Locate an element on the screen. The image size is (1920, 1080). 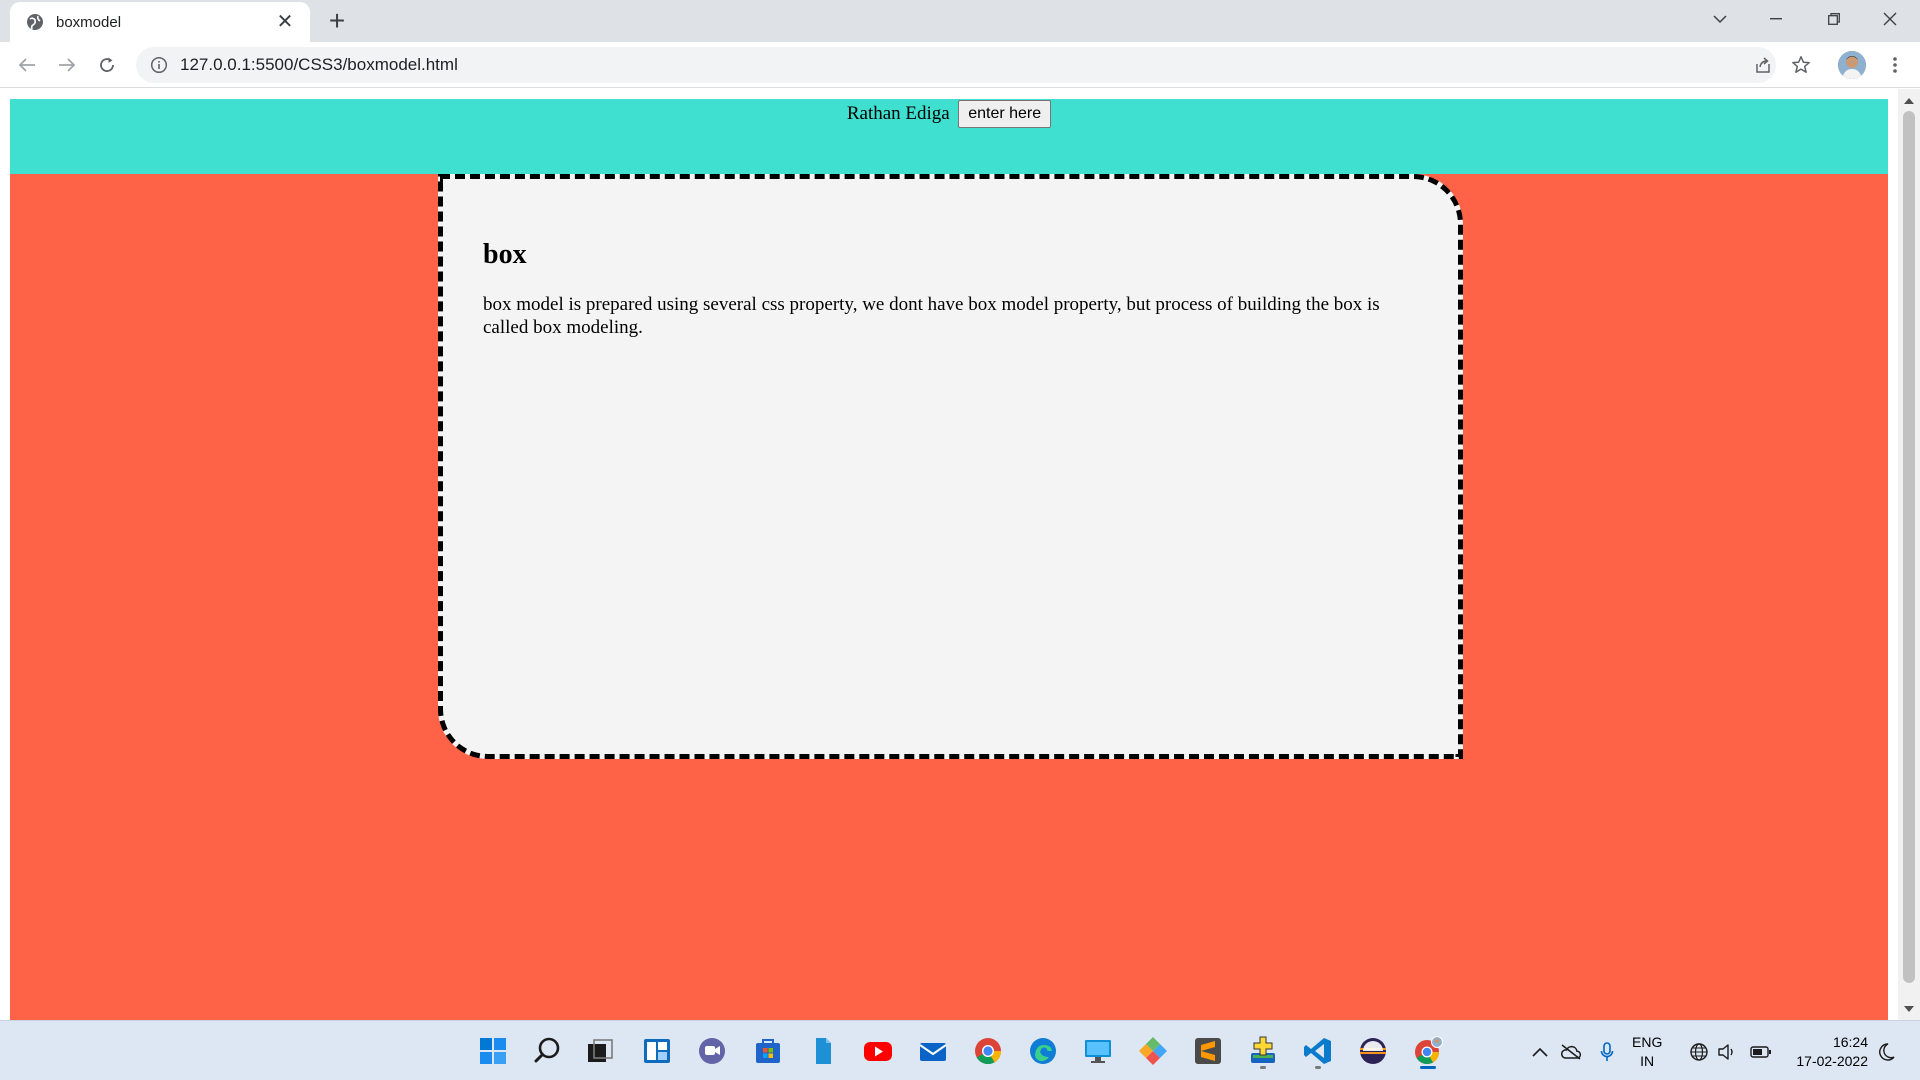
installer-icon is located at coordinates (1263, 1051).